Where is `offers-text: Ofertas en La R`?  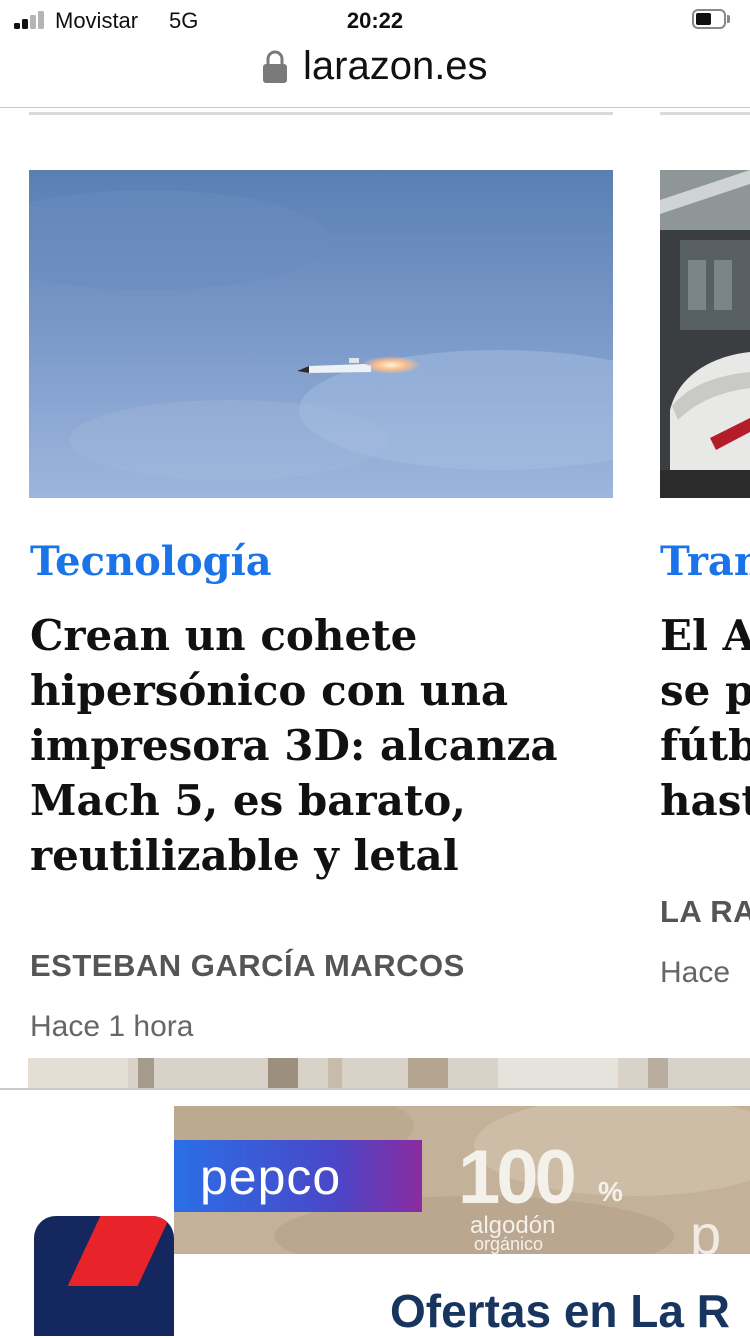
offers-text: Ofertas en La R is located at coordinates (560, 1311).